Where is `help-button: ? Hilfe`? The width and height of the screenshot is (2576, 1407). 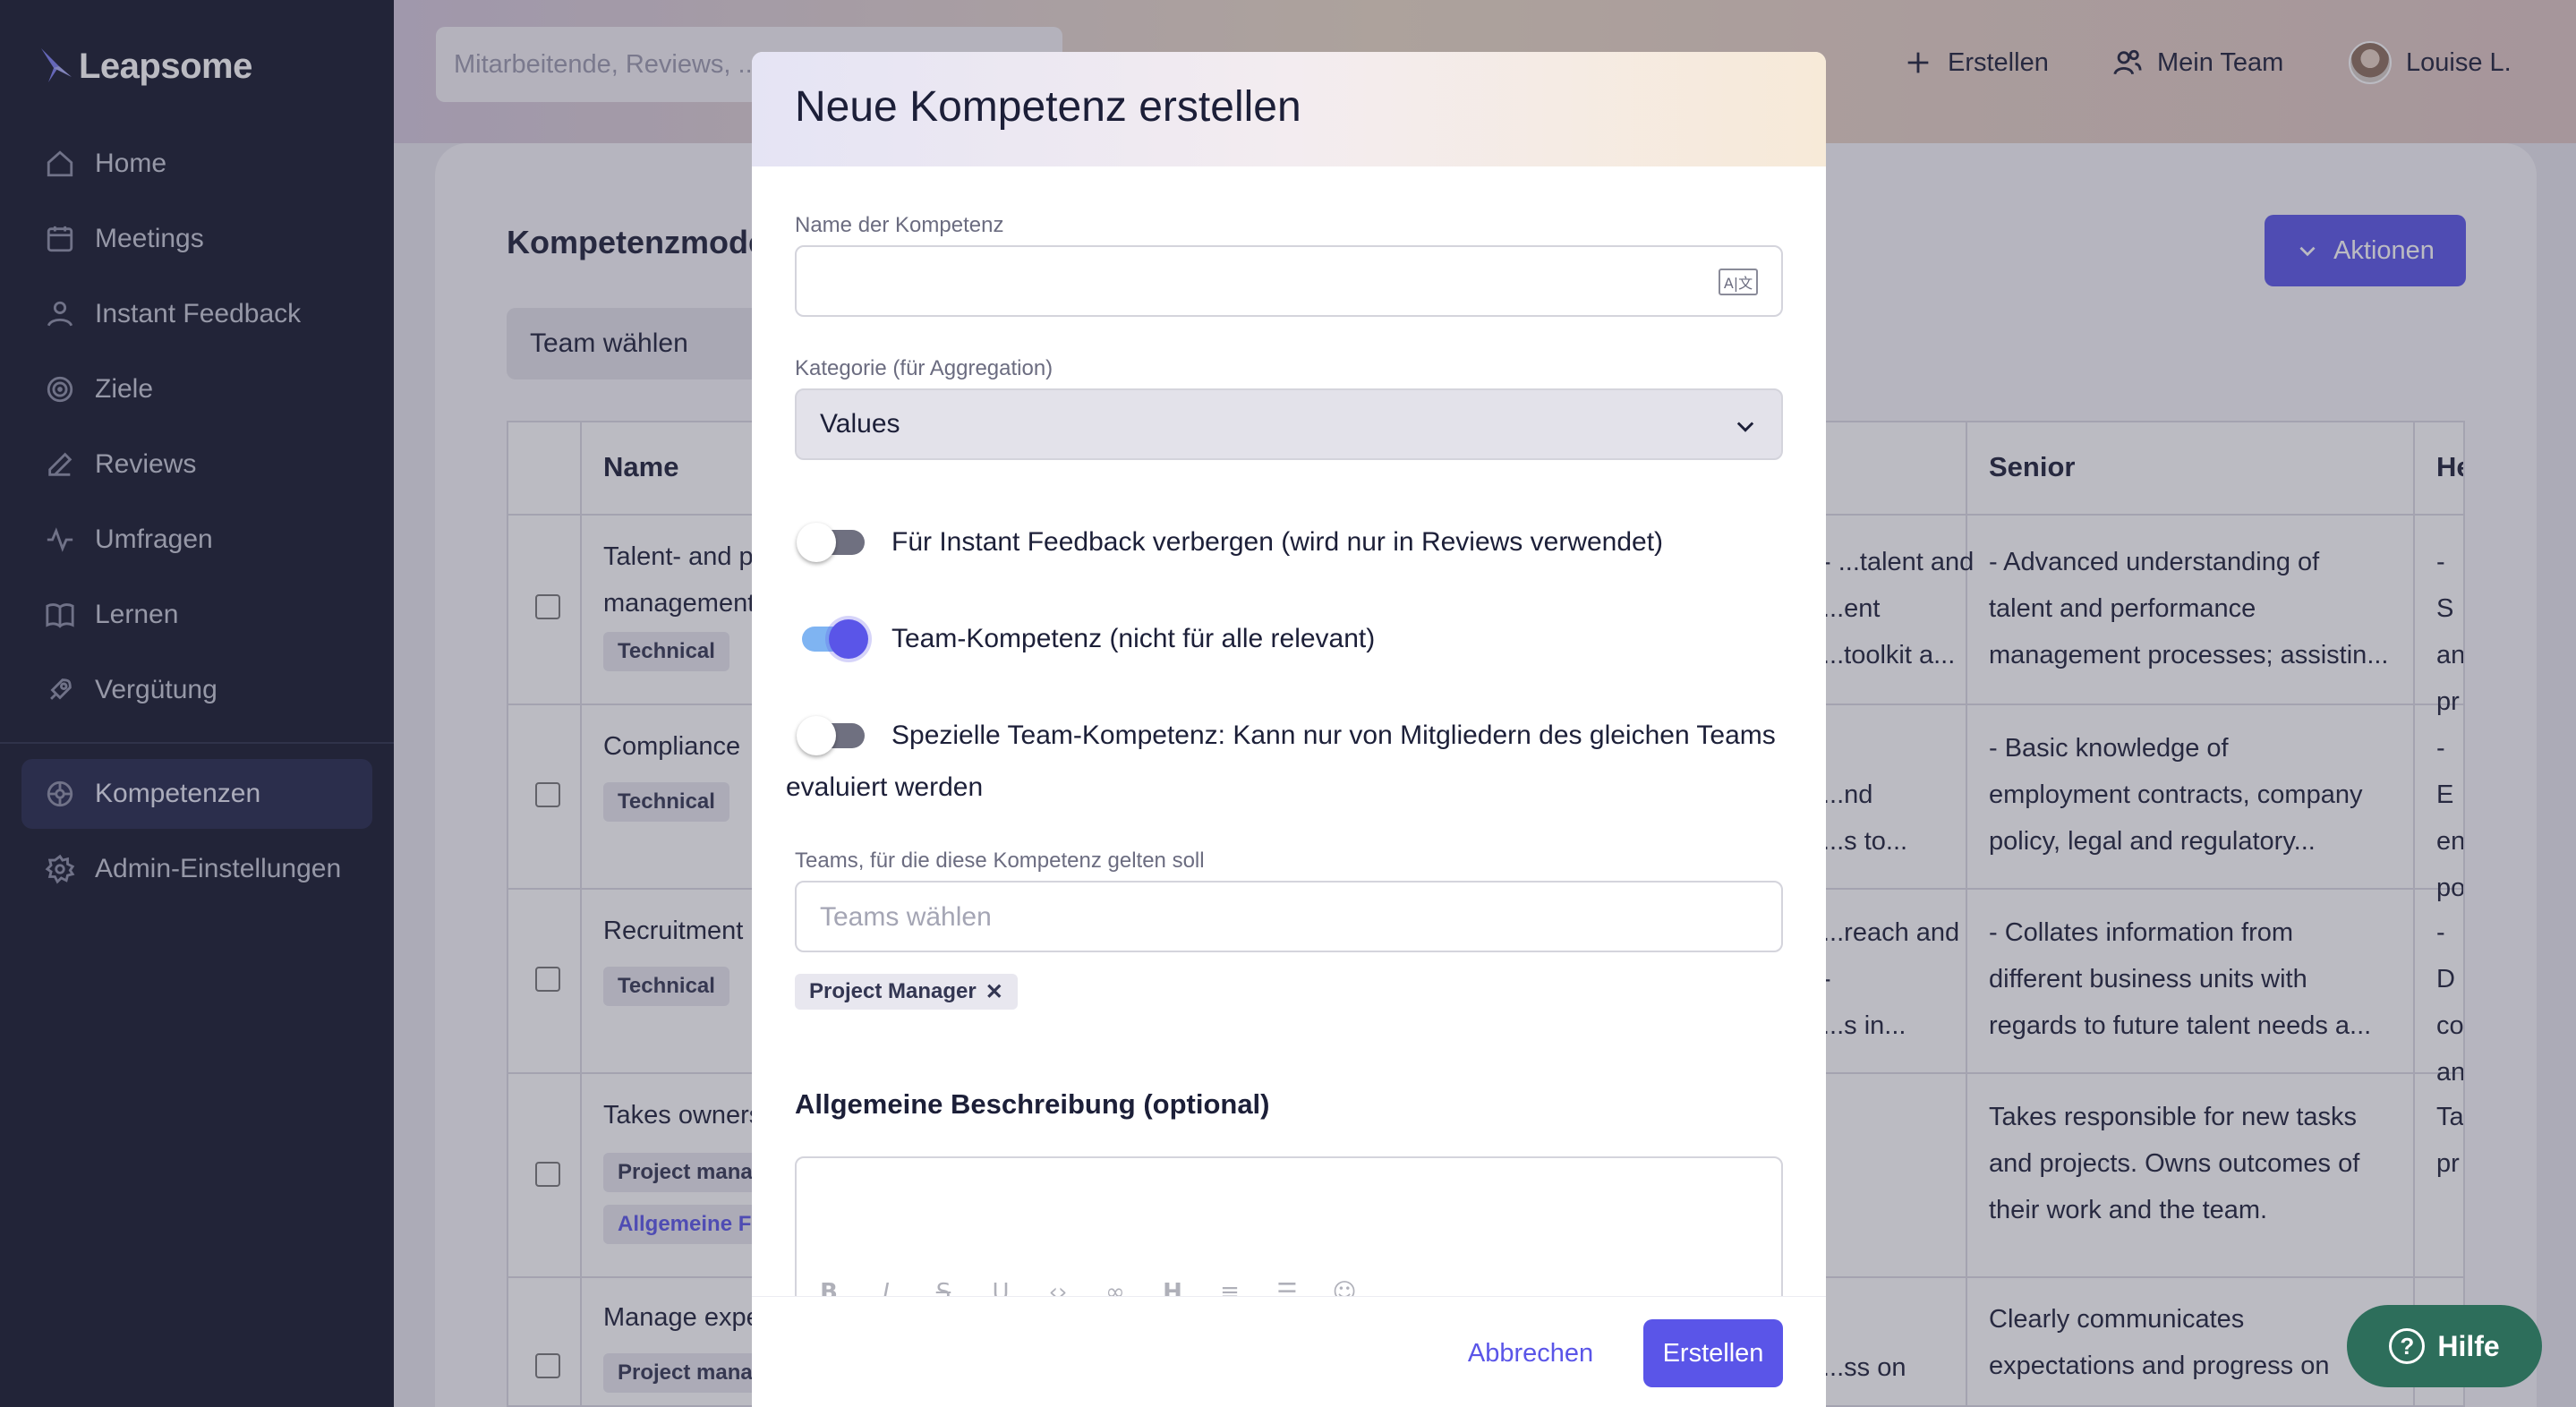
help-button: ? Hilfe is located at coordinates (2444, 1346).